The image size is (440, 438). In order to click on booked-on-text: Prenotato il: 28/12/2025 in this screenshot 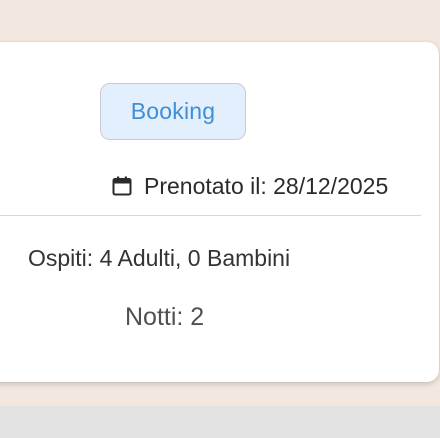, I will do `click(266, 185)`.